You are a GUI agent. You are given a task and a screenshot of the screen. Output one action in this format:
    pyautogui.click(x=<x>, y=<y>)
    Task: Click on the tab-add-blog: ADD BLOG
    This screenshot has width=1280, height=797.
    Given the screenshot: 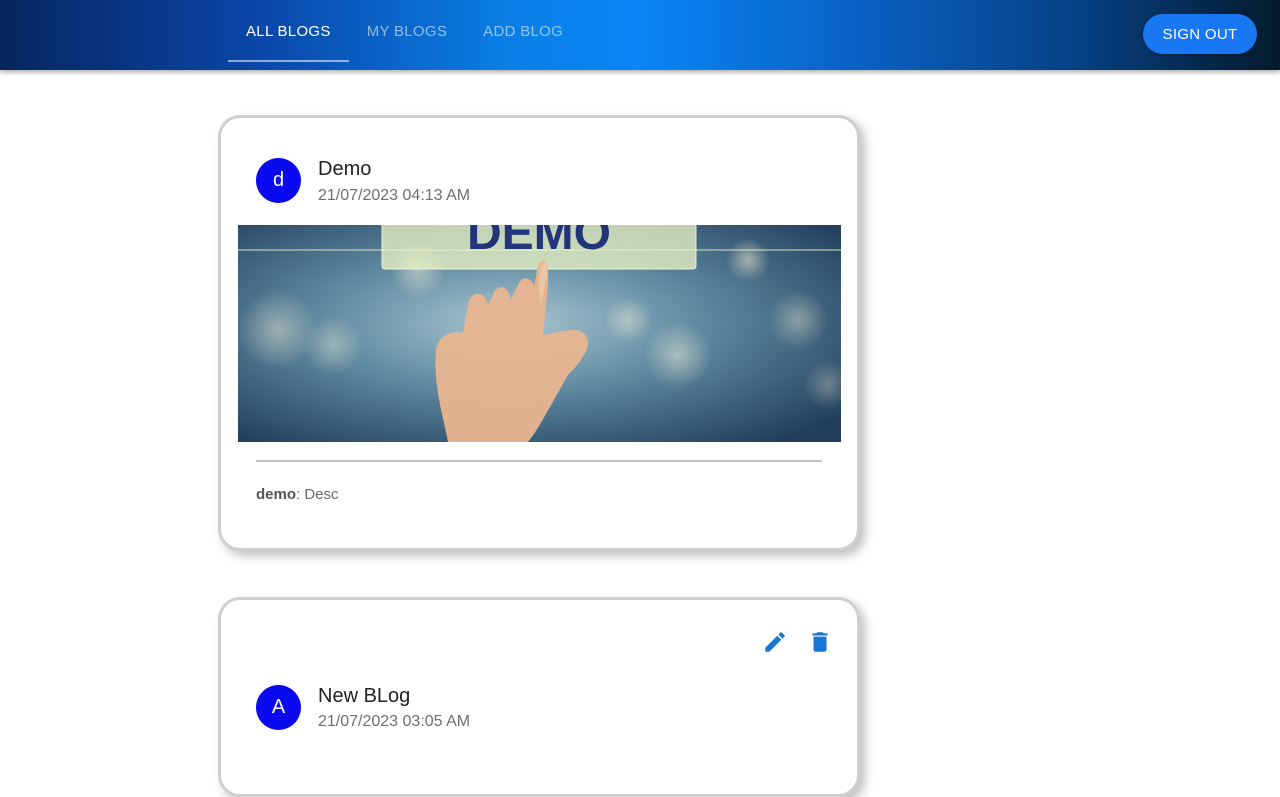 What is the action you would take?
    pyautogui.click(x=523, y=31)
    